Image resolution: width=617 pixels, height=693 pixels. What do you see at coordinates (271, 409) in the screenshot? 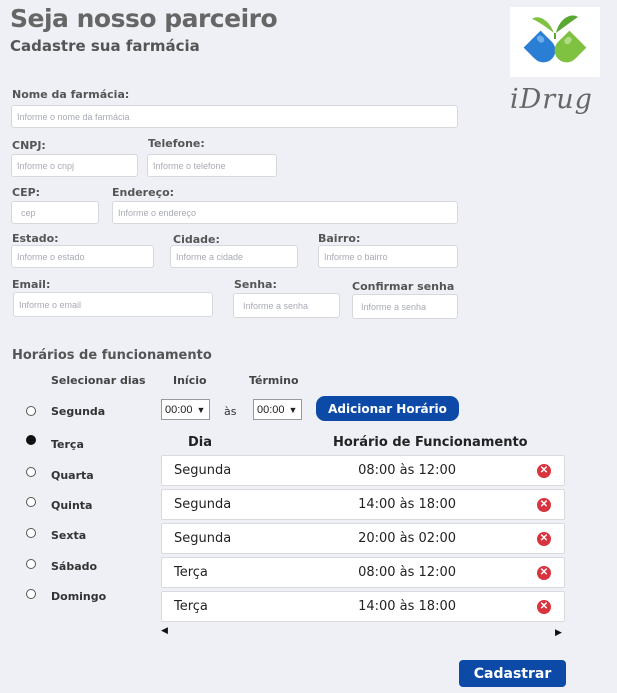
I see `end-time-value: 00:00` at bounding box center [271, 409].